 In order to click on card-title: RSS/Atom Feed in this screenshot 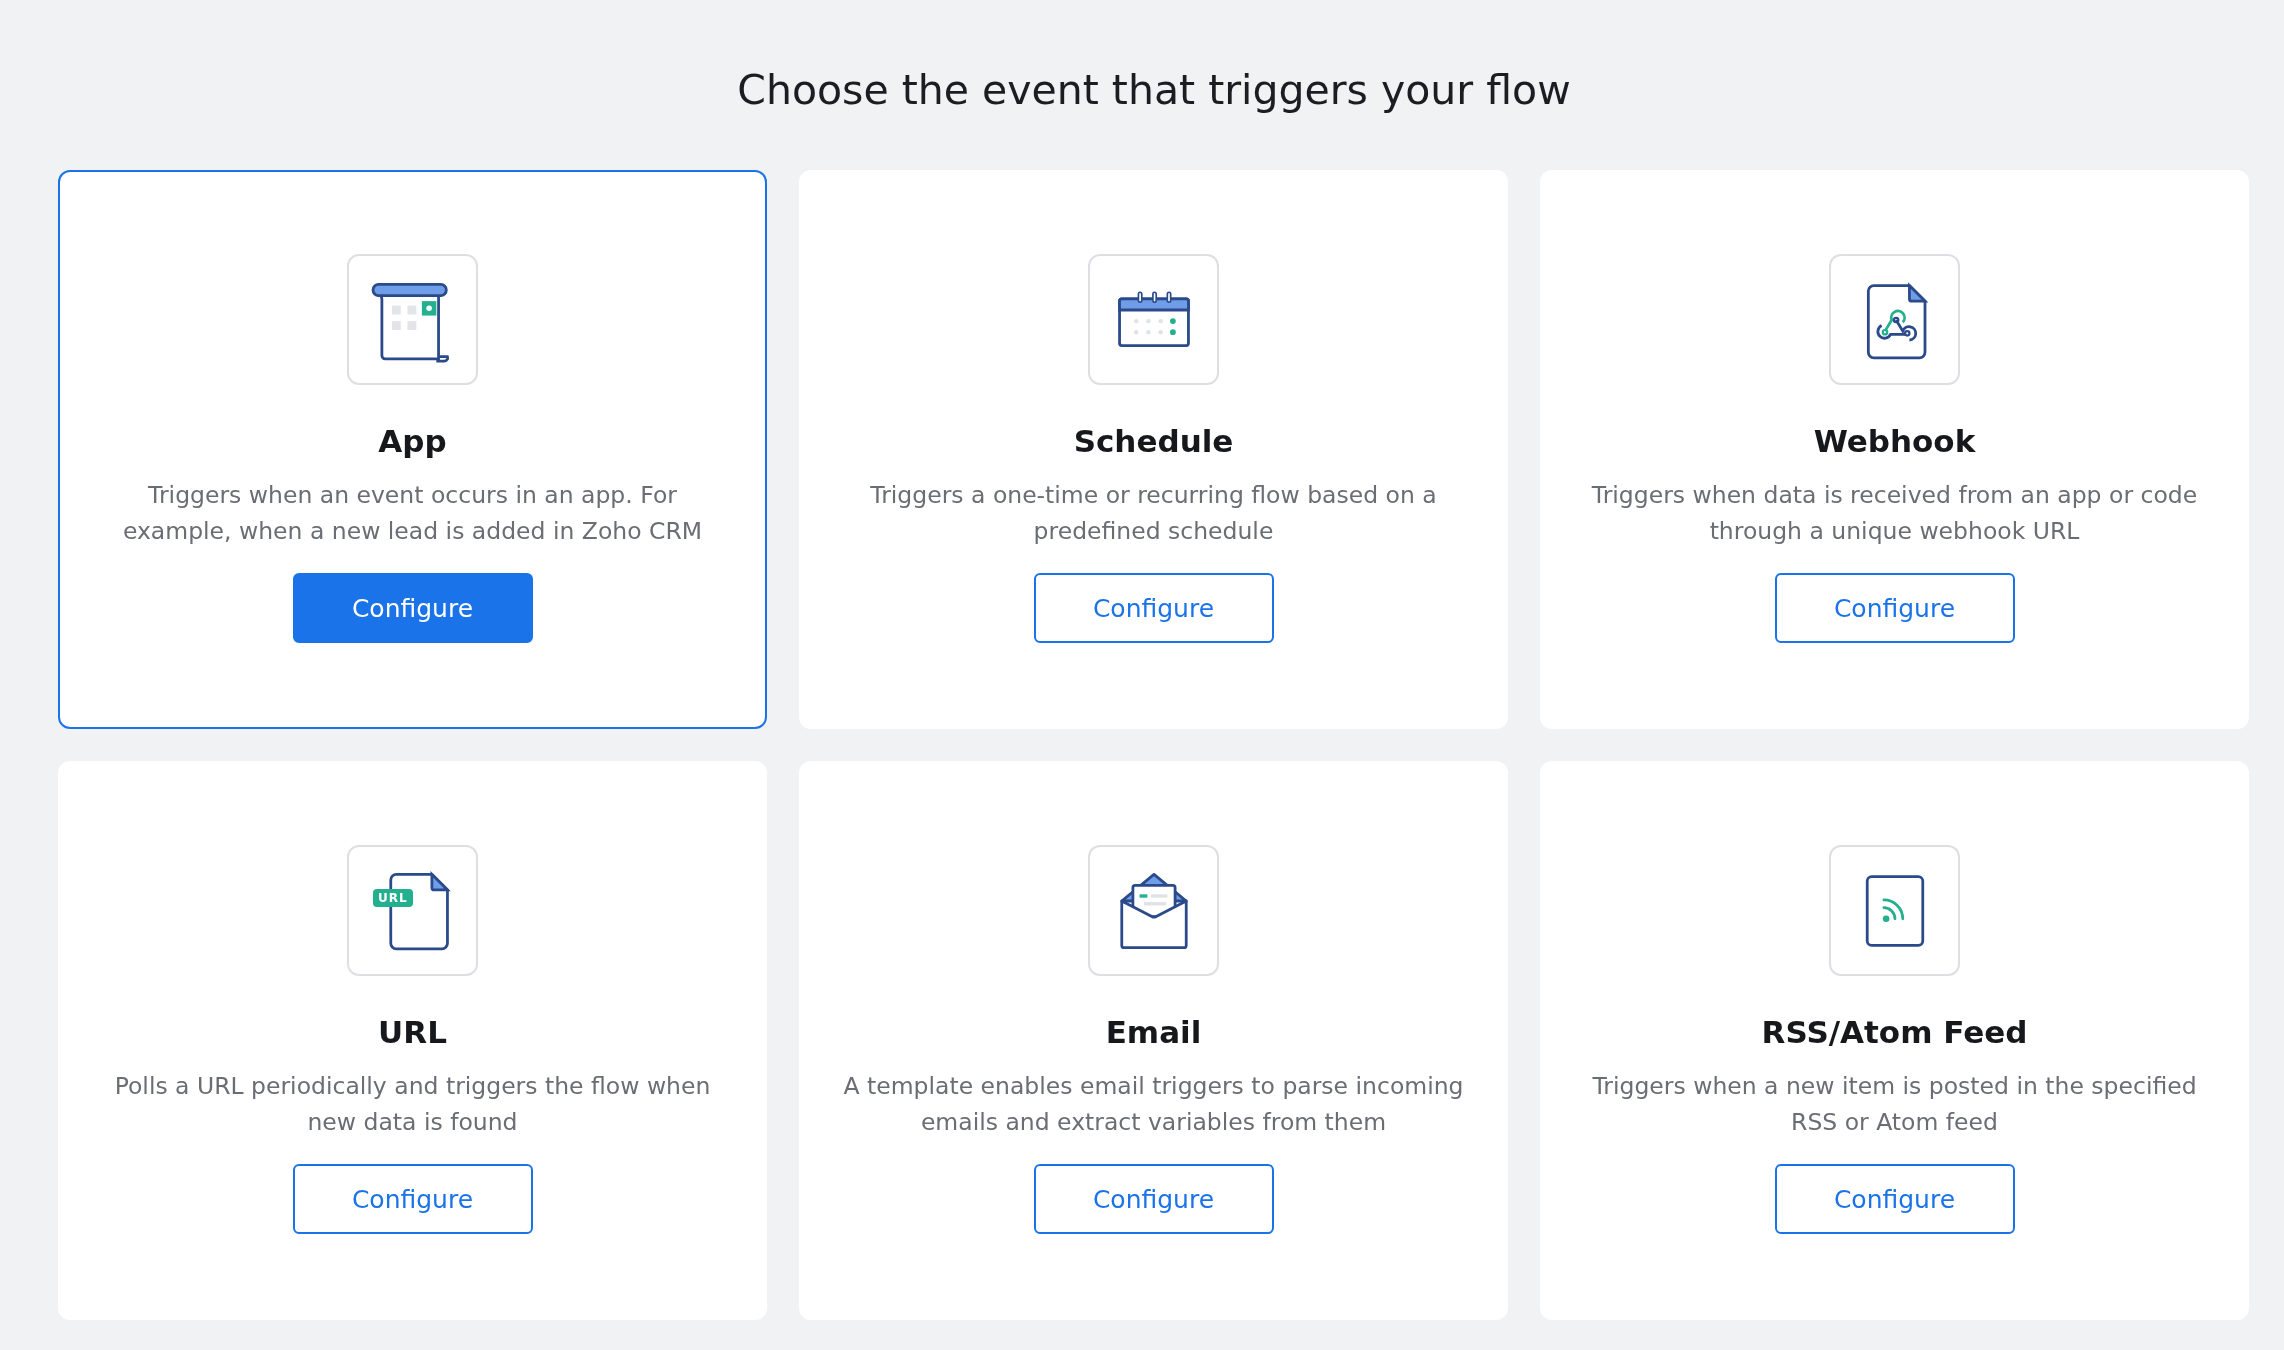, I will do `click(1894, 1032)`.